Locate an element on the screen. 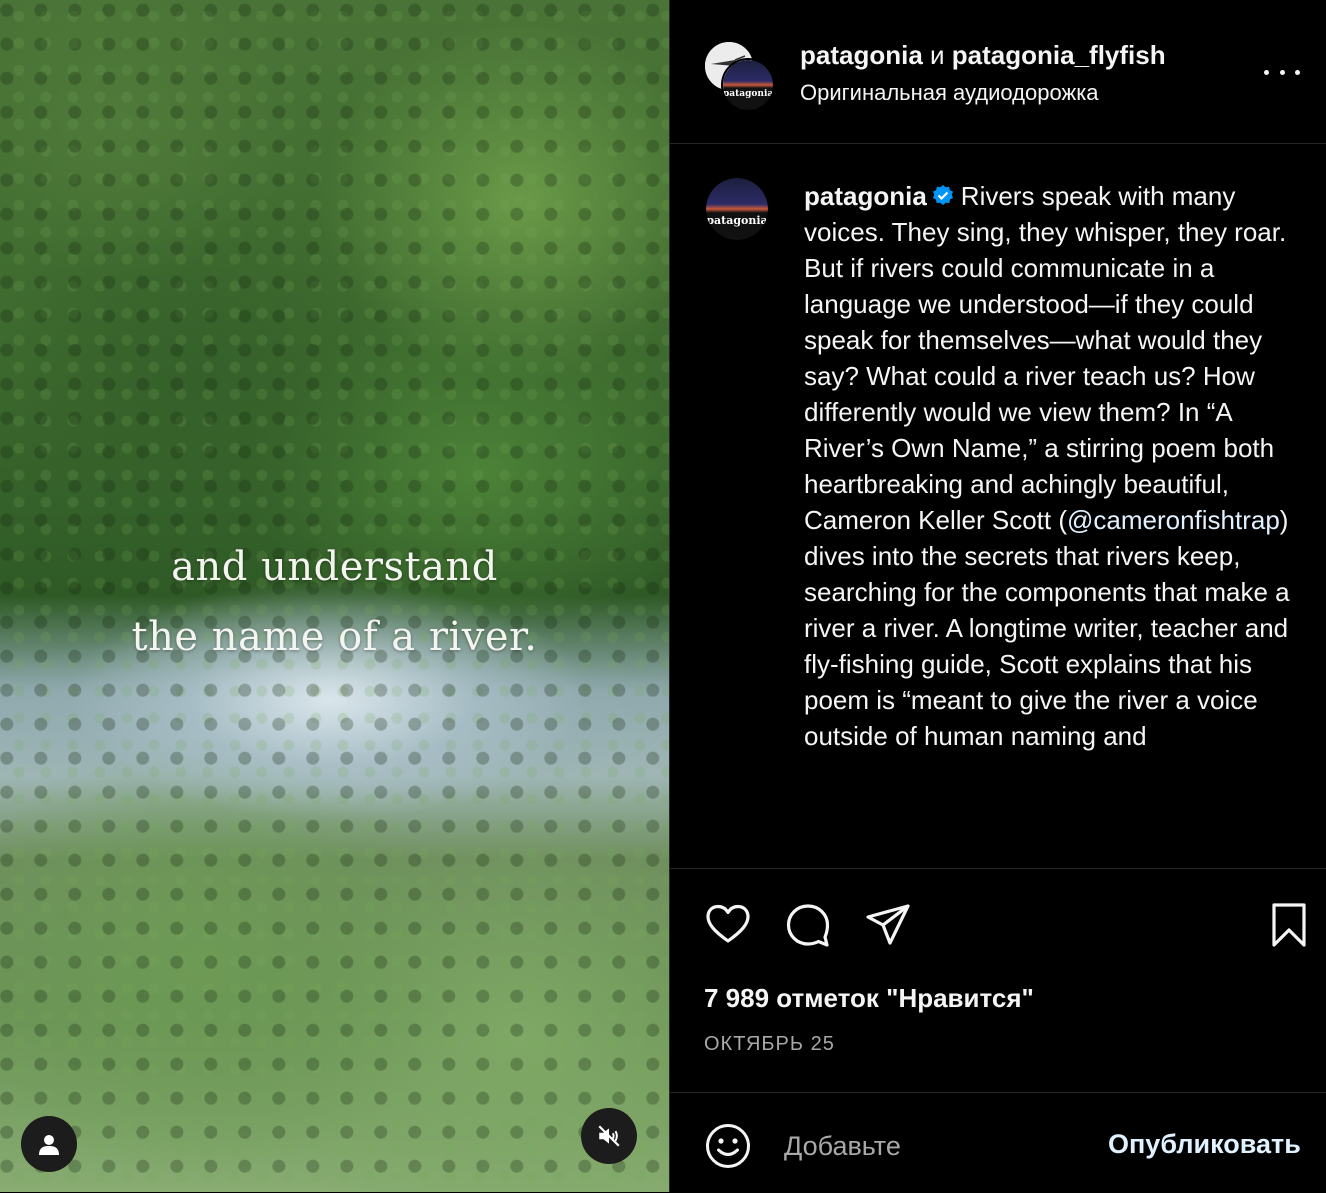 Image resolution: width=1326 pixels, height=1193 pixels. comment-input is located at coordinates (934, 1146).